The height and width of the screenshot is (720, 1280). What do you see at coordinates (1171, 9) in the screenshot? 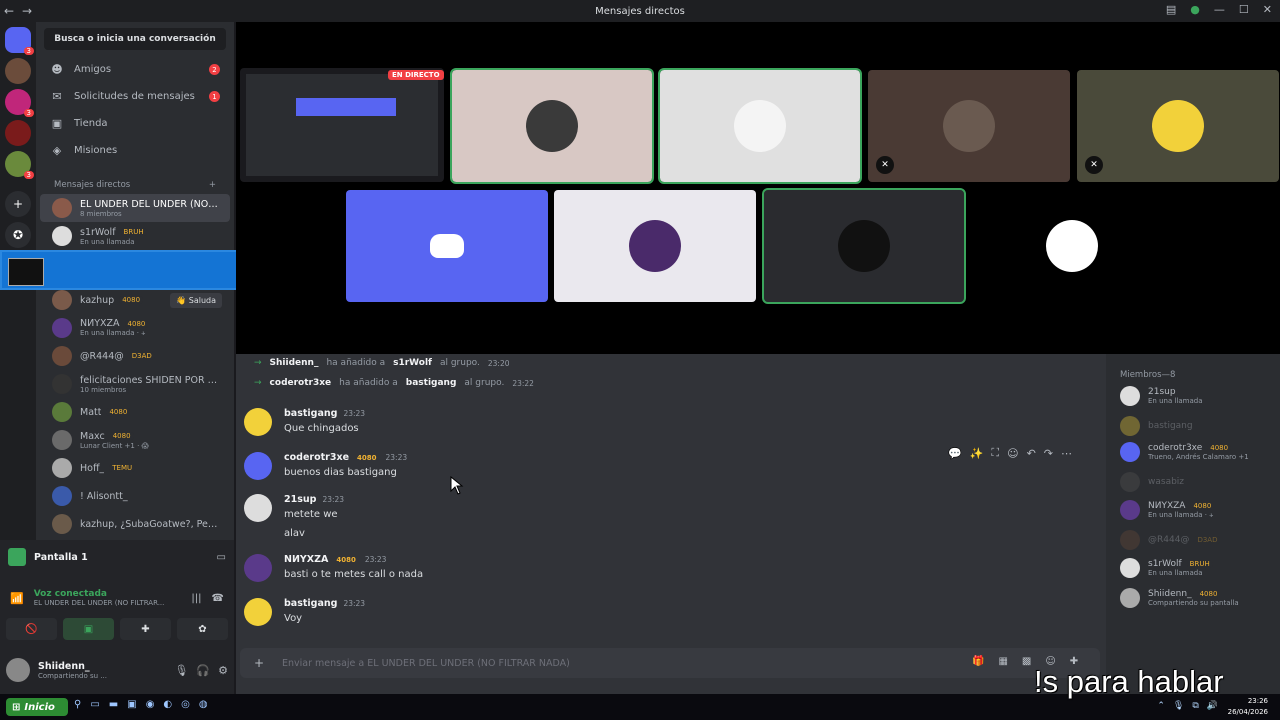
I see `inbox-icon: ▤` at bounding box center [1171, 9].